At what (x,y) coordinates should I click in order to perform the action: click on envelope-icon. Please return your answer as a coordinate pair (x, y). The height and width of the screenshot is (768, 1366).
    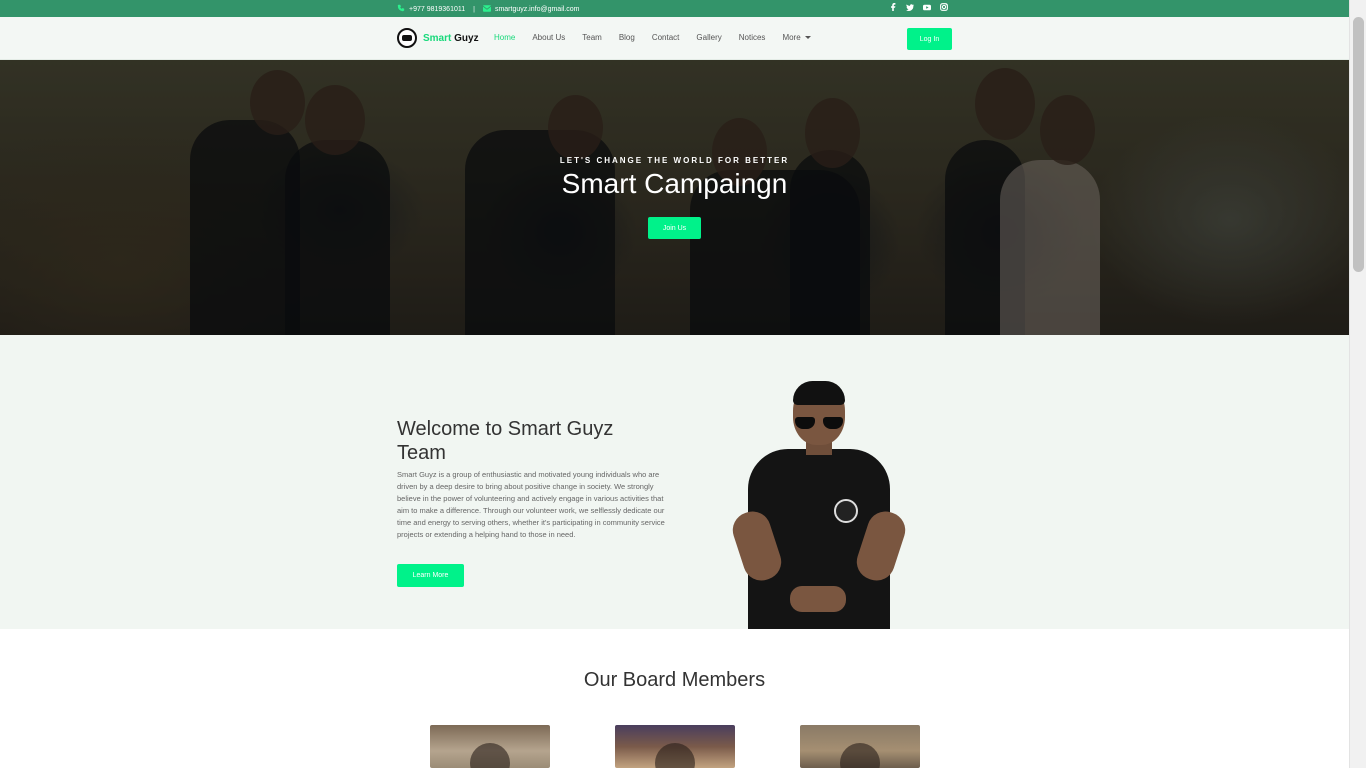
    Looking at the image, I should click on (487, 9).